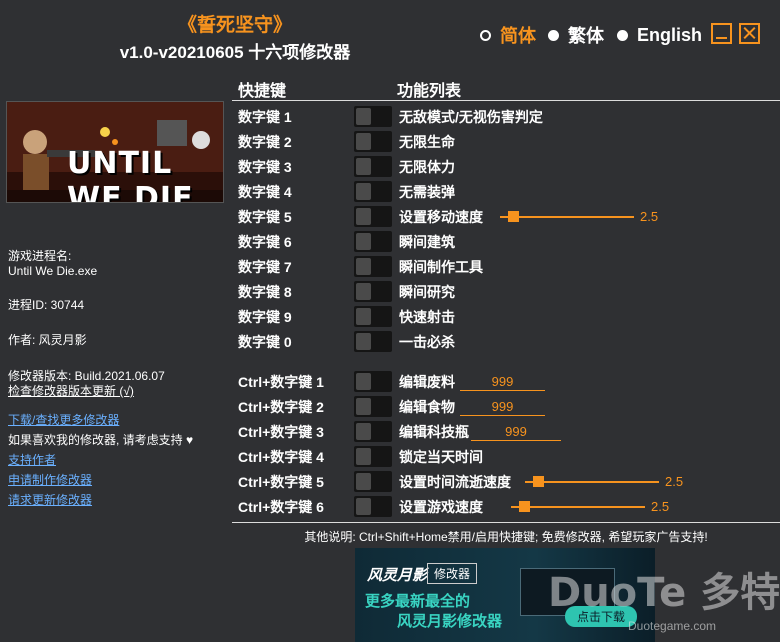 The image size is (780, 642). What do you see at coordinates (63, 420) in the screenshot?
I see `download-more-link: 下载/查找更多修改器` at bounding box center [63, 420].